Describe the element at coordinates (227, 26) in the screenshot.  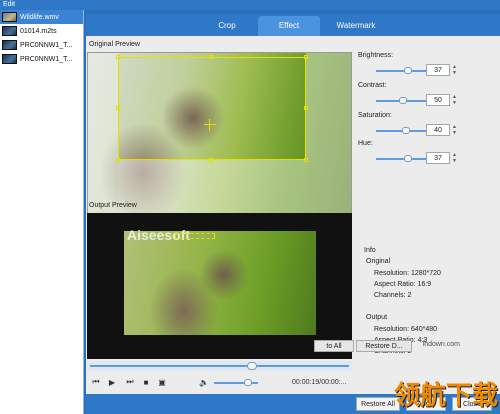
I see `tab-crop: Crop` at that location.